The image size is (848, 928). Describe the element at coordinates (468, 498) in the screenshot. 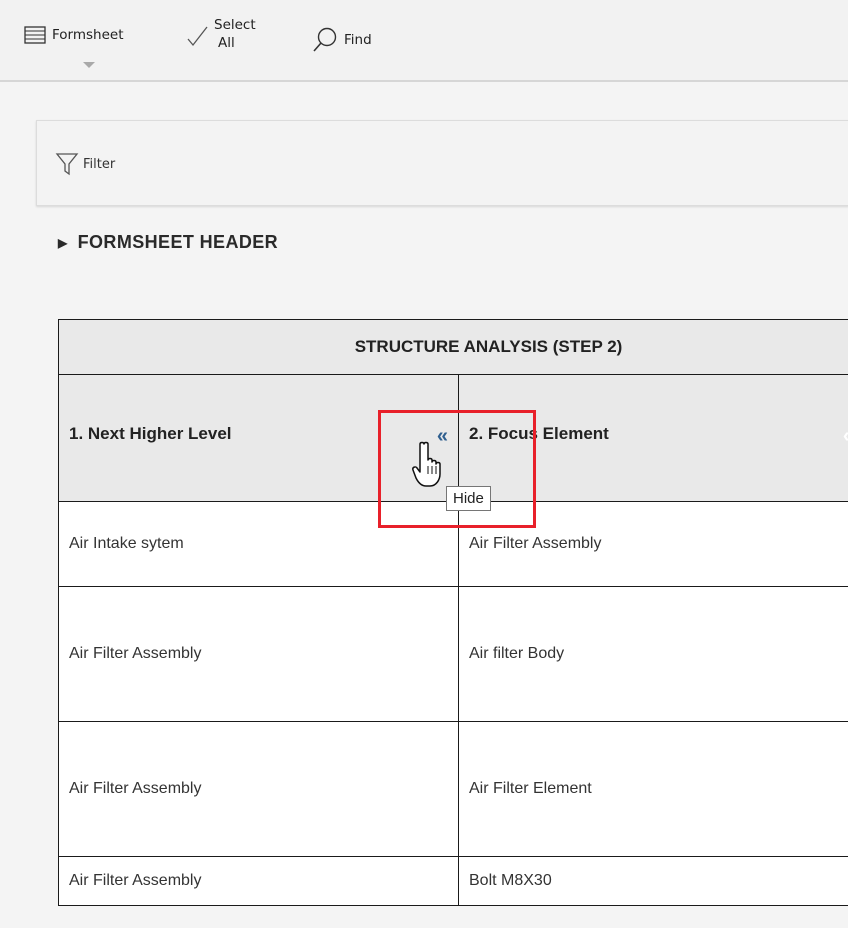

I see `hide-tooltip: Hide` at that location.